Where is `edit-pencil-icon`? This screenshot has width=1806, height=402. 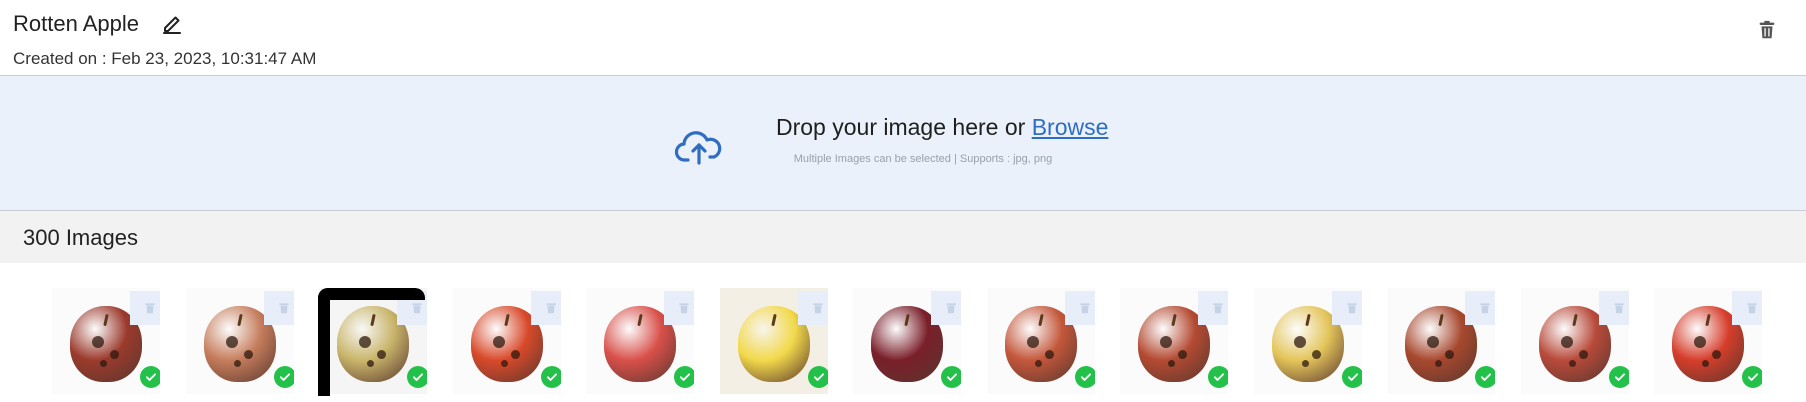
edit-pencil-icon is located at coordinates (172, 25).